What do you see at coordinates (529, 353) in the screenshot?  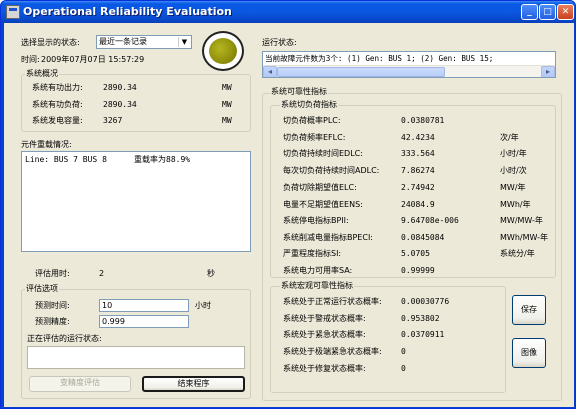 I see `image-button: 图像` at bounding box center [529, 353].